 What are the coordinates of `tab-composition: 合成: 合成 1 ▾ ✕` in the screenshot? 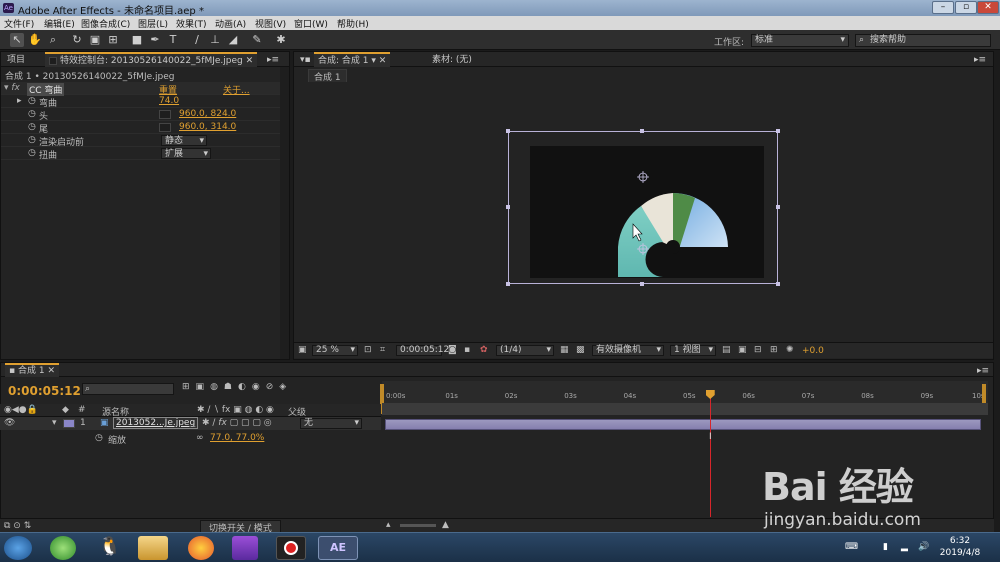 It's located at (352, 59).